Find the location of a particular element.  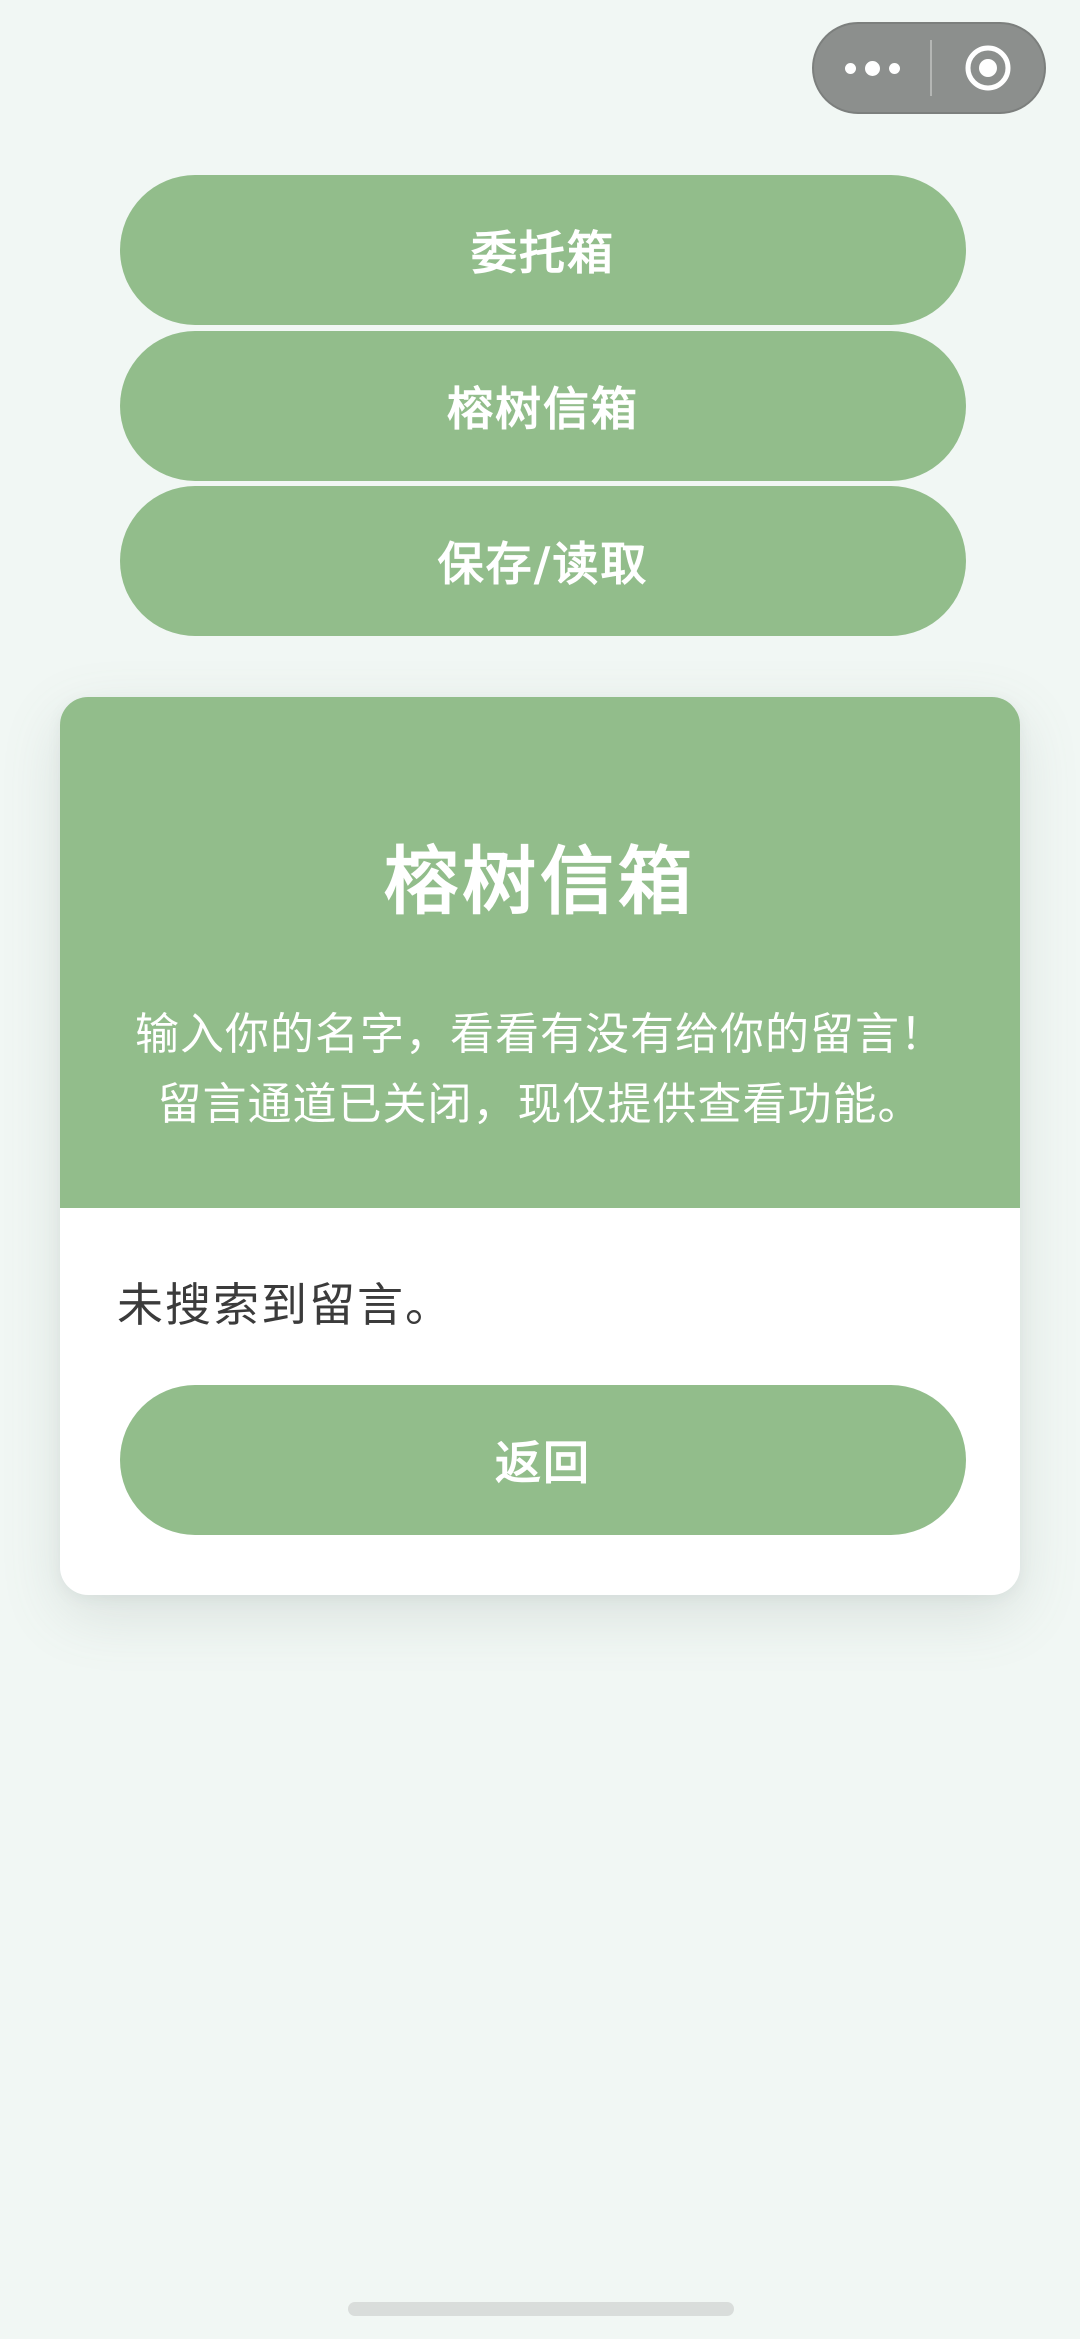

description-line-2: 留言通道已关闭，现仅提供查看功能。 is located at coordinates (540, 1104).